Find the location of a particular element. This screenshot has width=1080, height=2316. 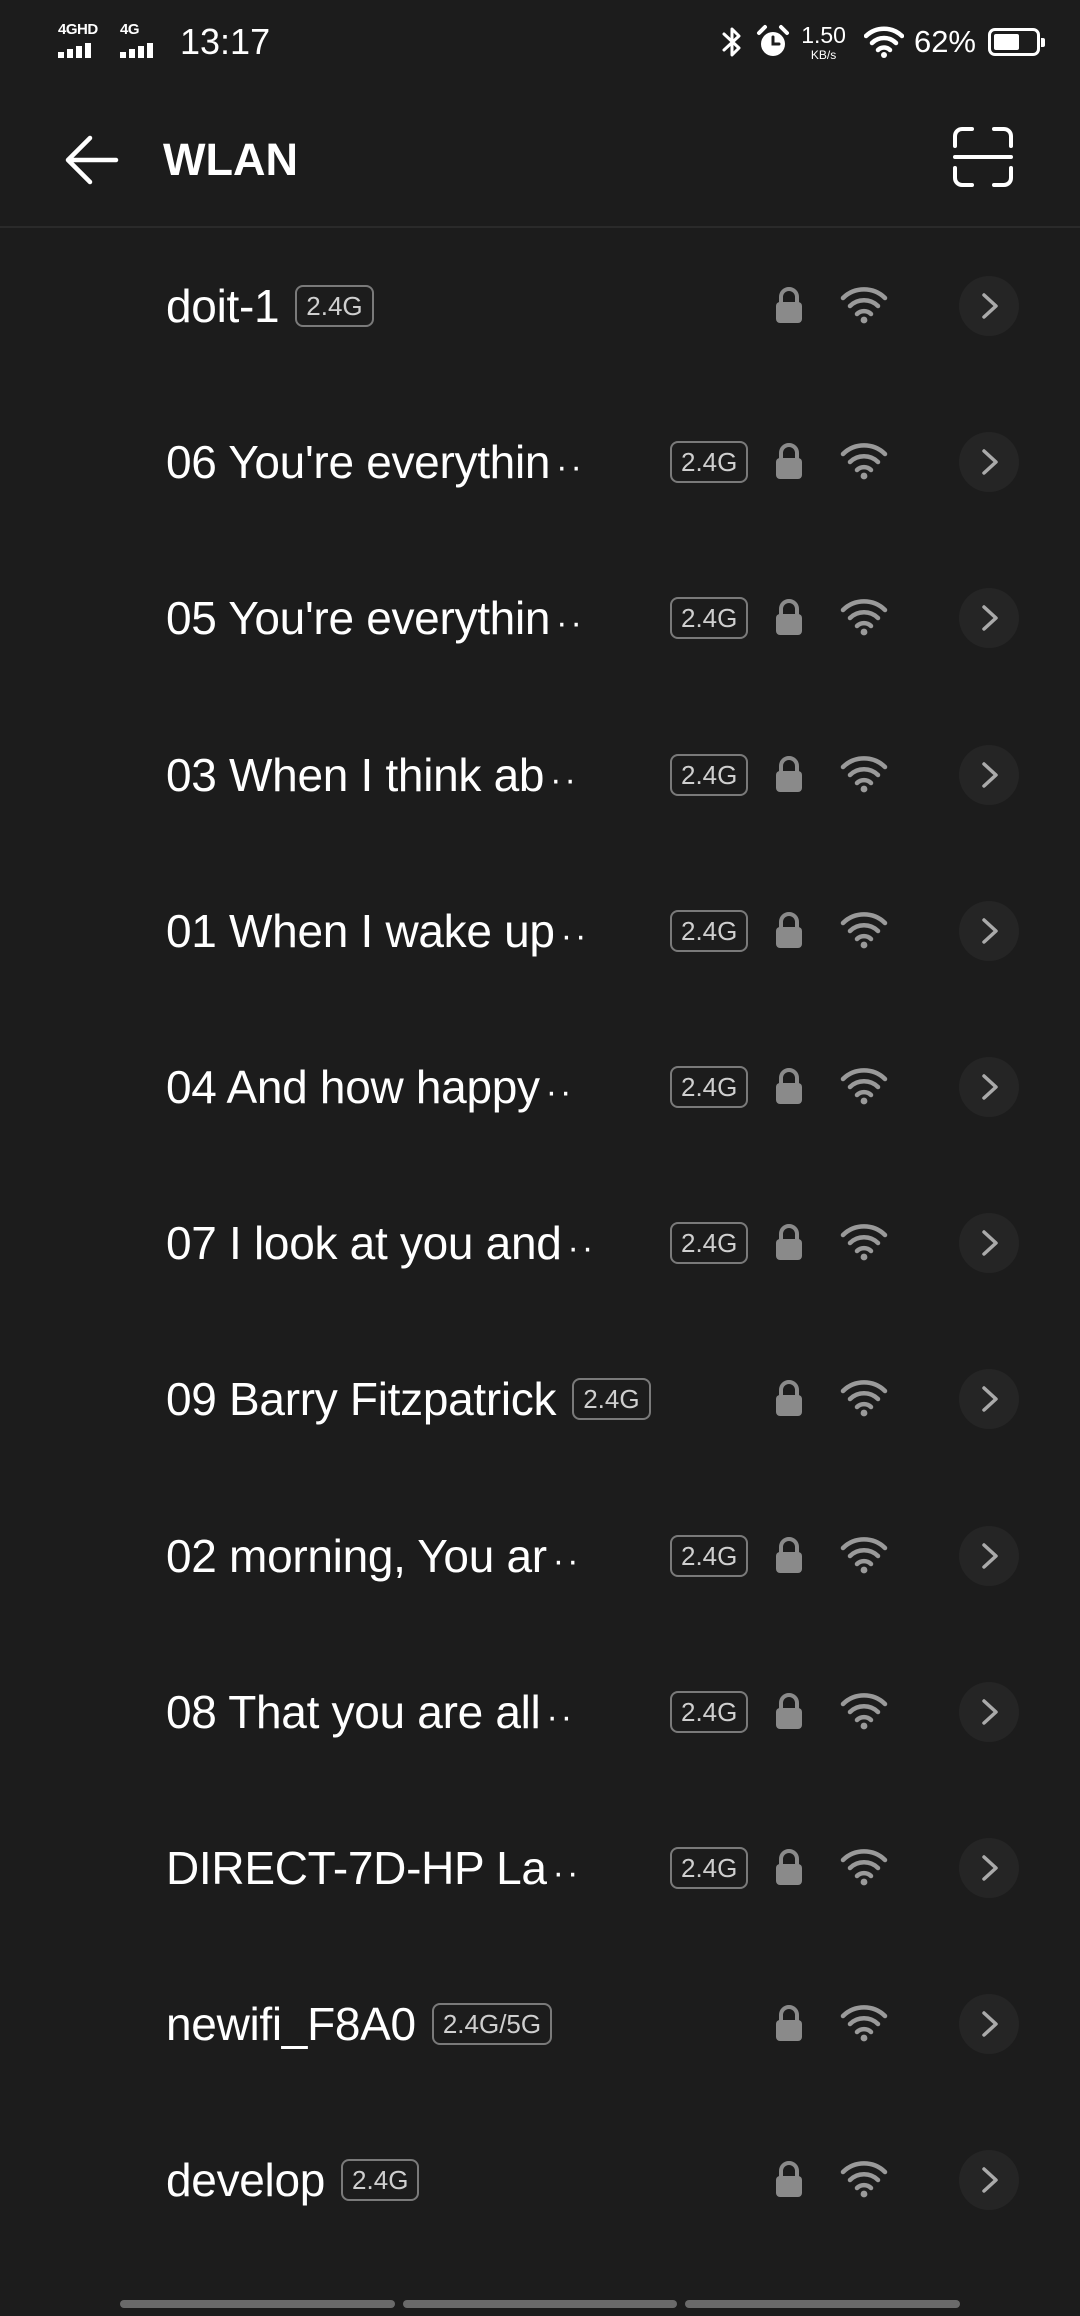

back-button is located at coordinates (92, 160).